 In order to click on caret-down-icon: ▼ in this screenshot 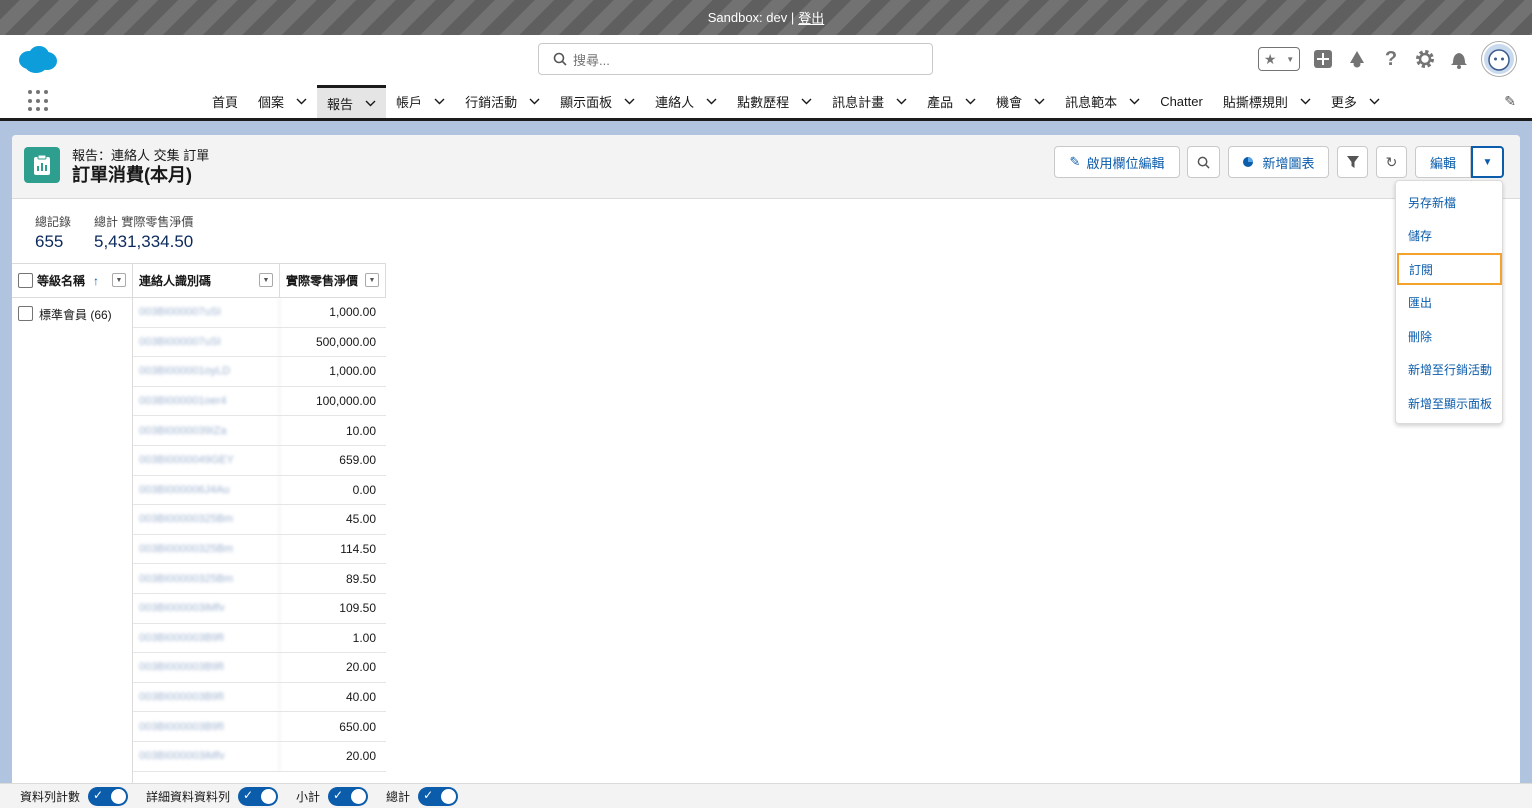, I will do `click(1487, 162)`.